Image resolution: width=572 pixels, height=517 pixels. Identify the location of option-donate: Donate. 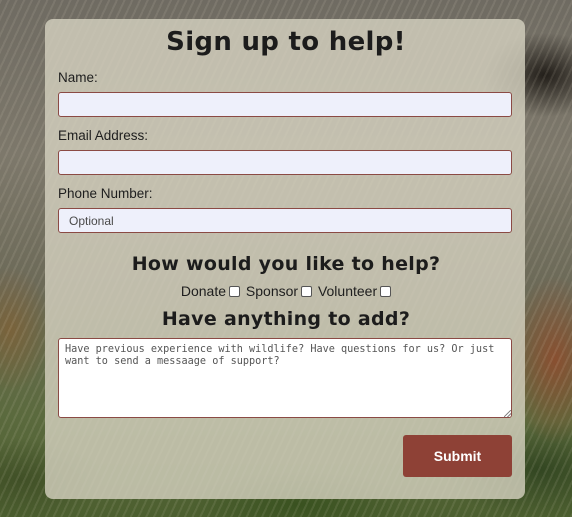
(210, 291).